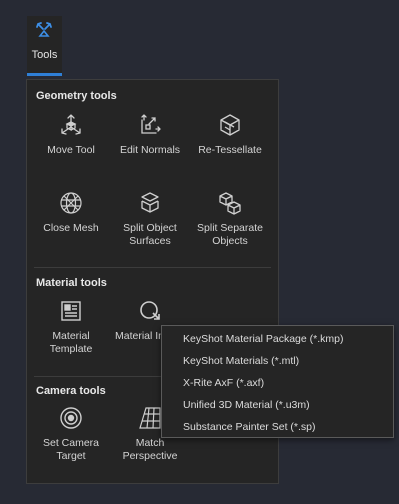  Describe the element at coordinates (150, 219) in the screenshot. I see `split-object-surfaces-button: Split Object Surfaces` at that location.